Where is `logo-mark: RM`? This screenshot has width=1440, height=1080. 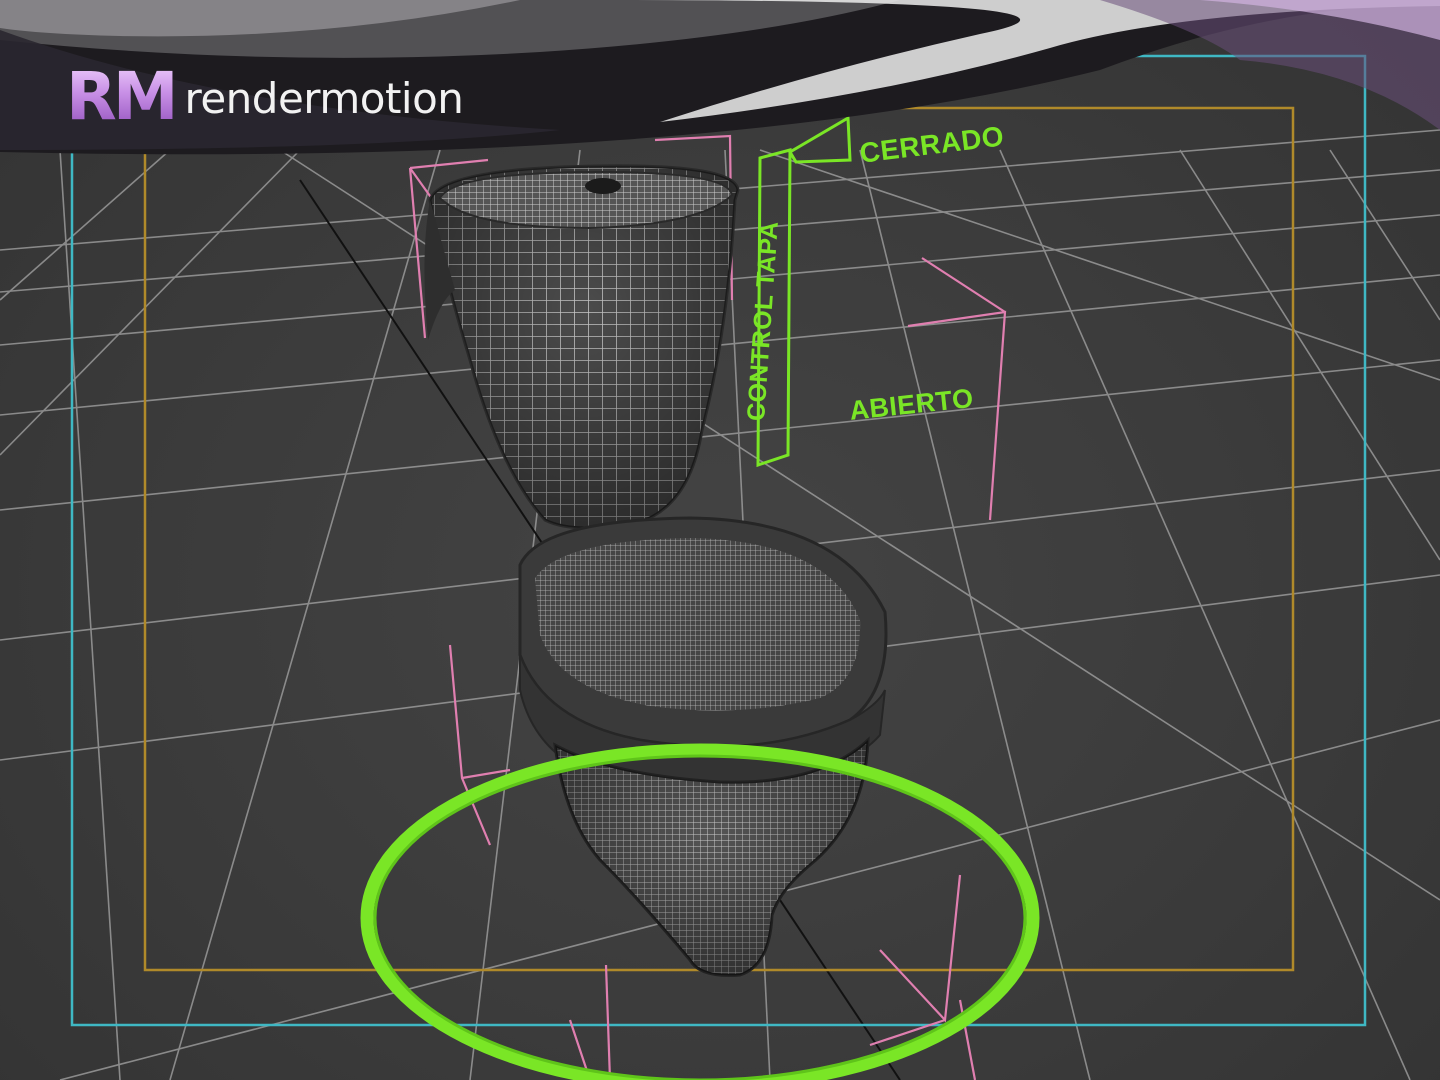
logo-mark: RM is located at coordinates (122, 96).